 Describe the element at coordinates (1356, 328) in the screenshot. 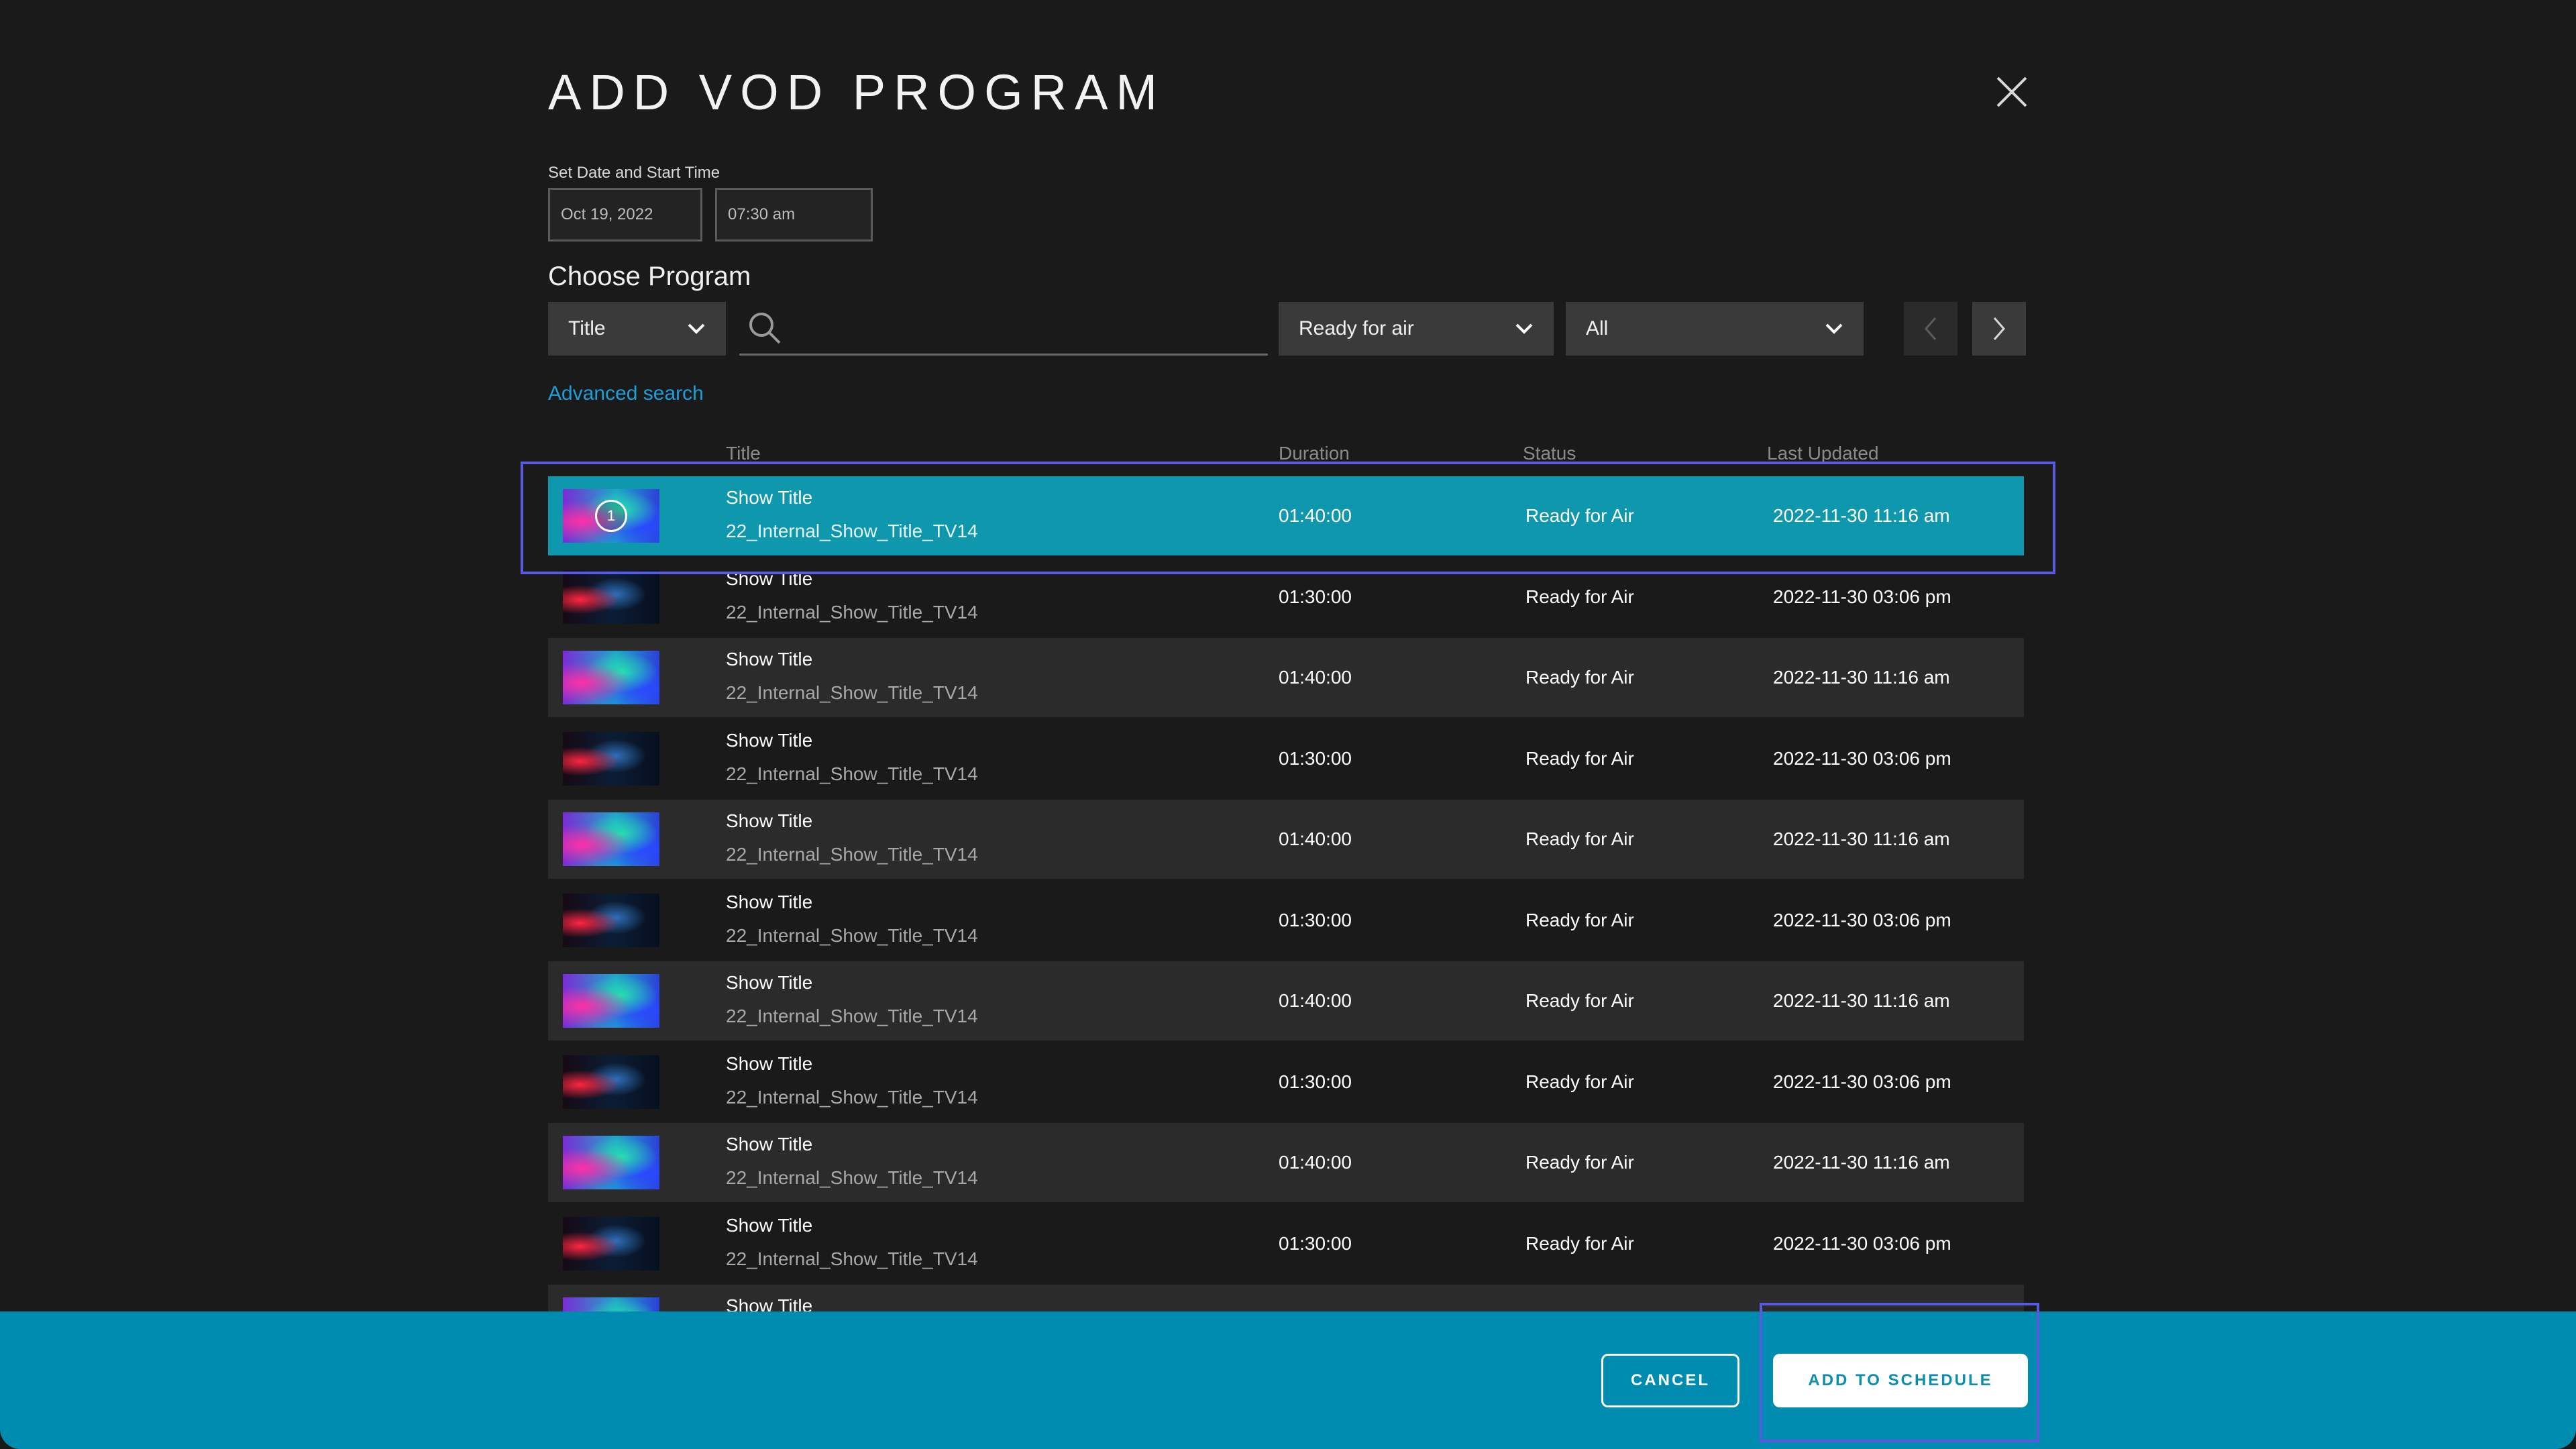

I see `status-select-value: Ready for air` at that location.